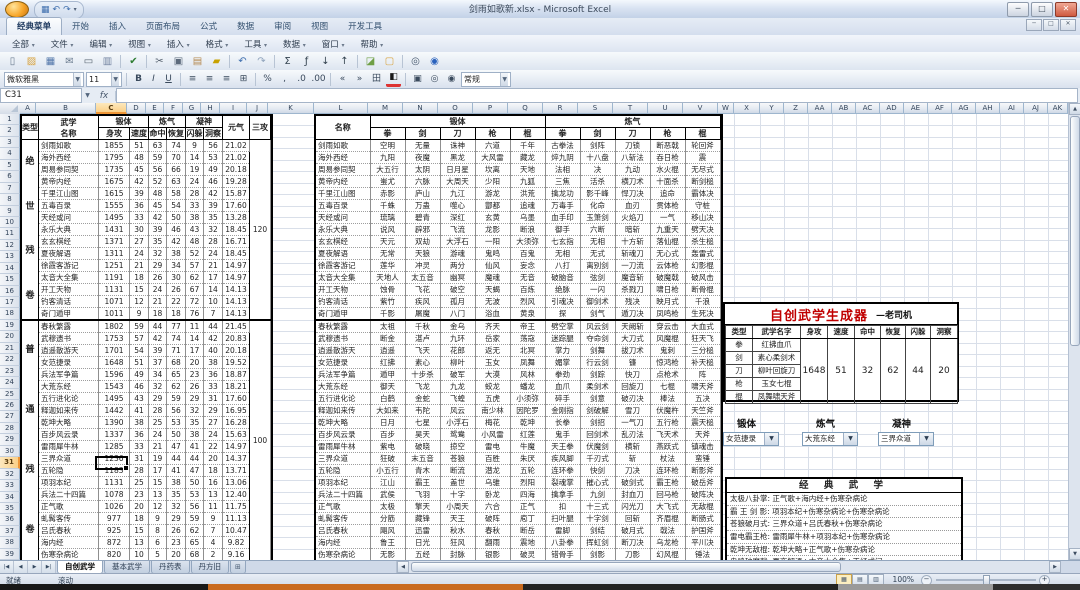 The height and width of the screenshot is (590, 1080). What do you see at coordinates (68, 326) in the screenshot?
I see `martial-name: 春秋繁露` at bounding box center [68, 326].